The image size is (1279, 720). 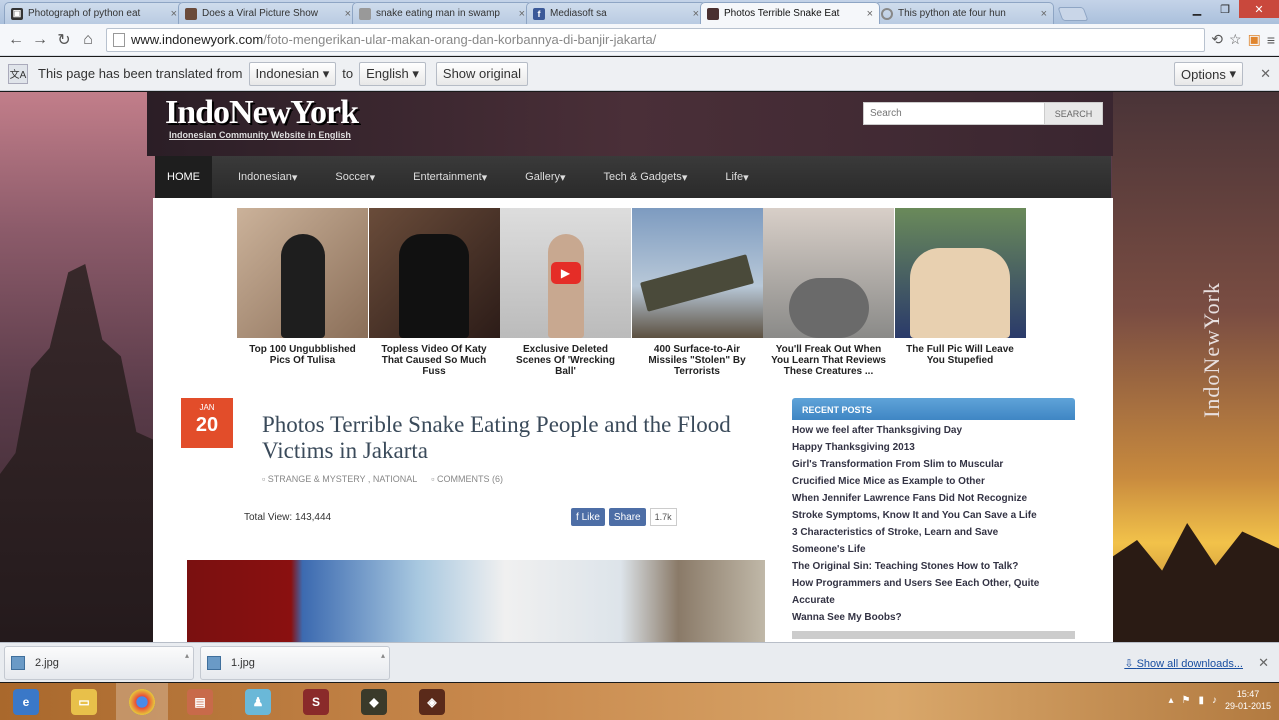 I want to click on promo-image: ▶, so click(x=565, y=273).